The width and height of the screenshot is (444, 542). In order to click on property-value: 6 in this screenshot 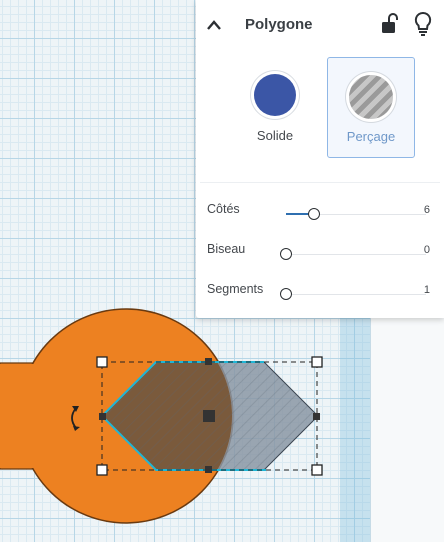, I will do `click(427, 210)`.